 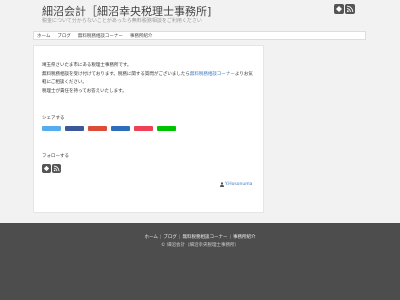 I want to click on footer-nav-home: ホーム, so click(x=151, y=237).